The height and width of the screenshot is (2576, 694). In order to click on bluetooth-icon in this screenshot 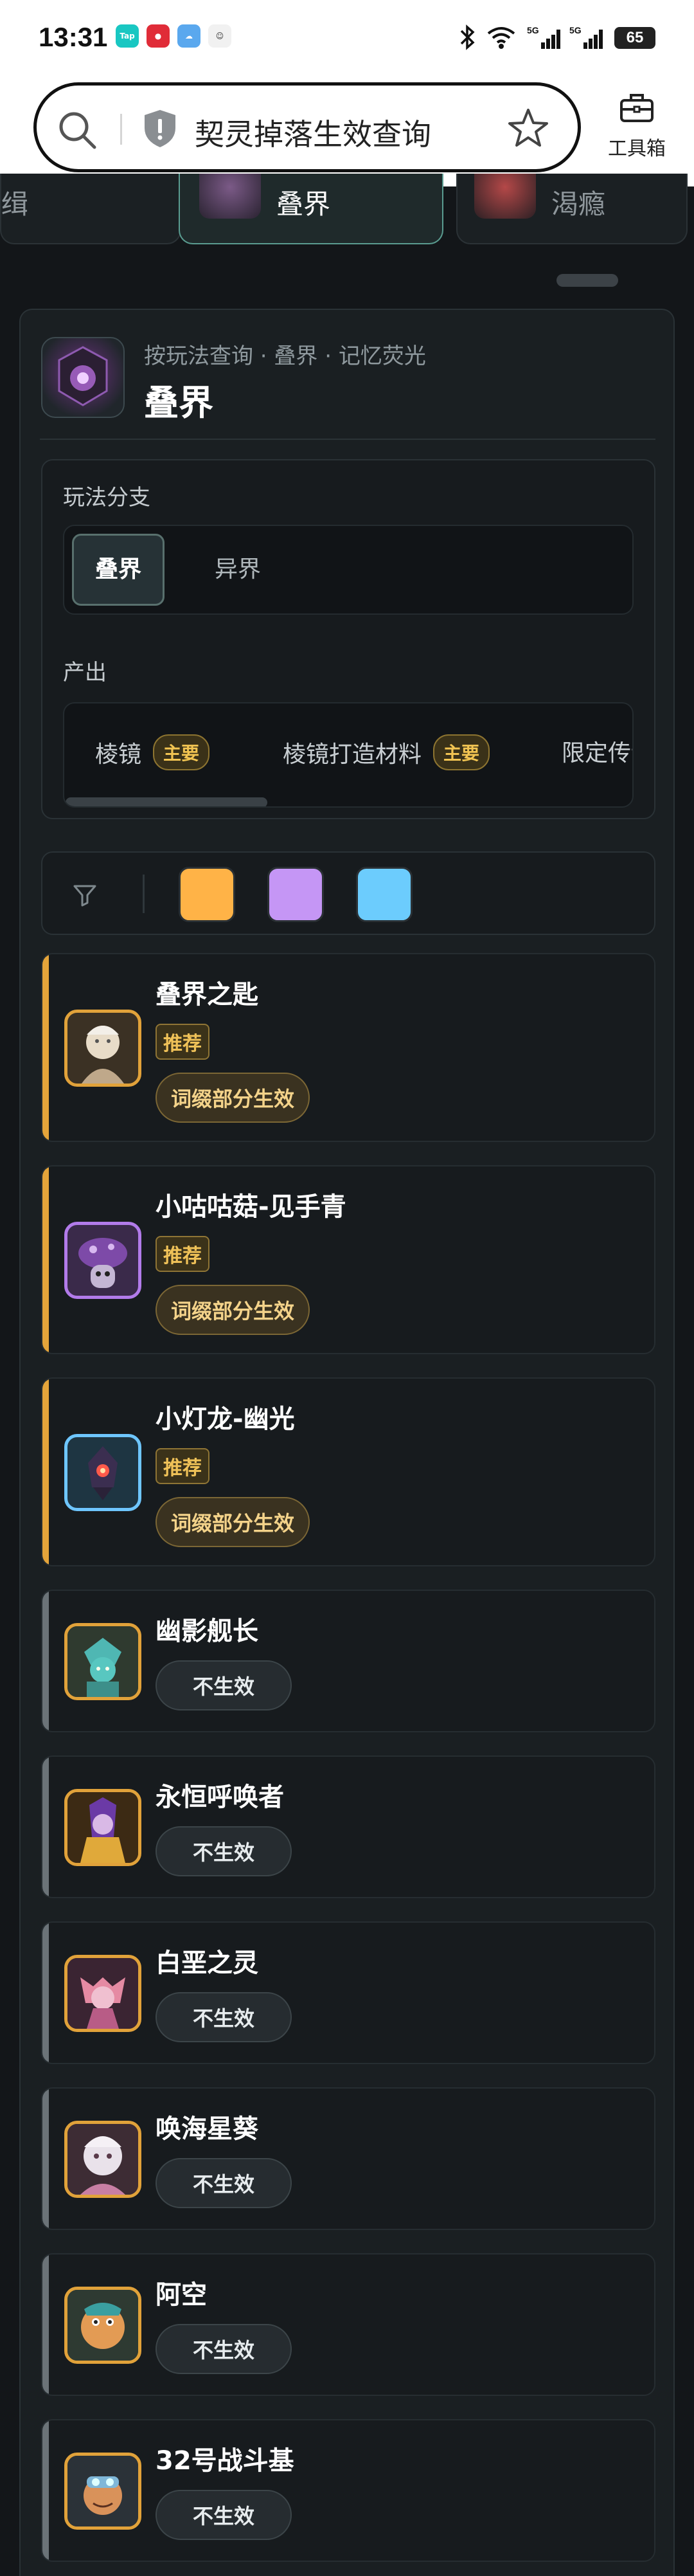, I will do `click(468, 37)`.